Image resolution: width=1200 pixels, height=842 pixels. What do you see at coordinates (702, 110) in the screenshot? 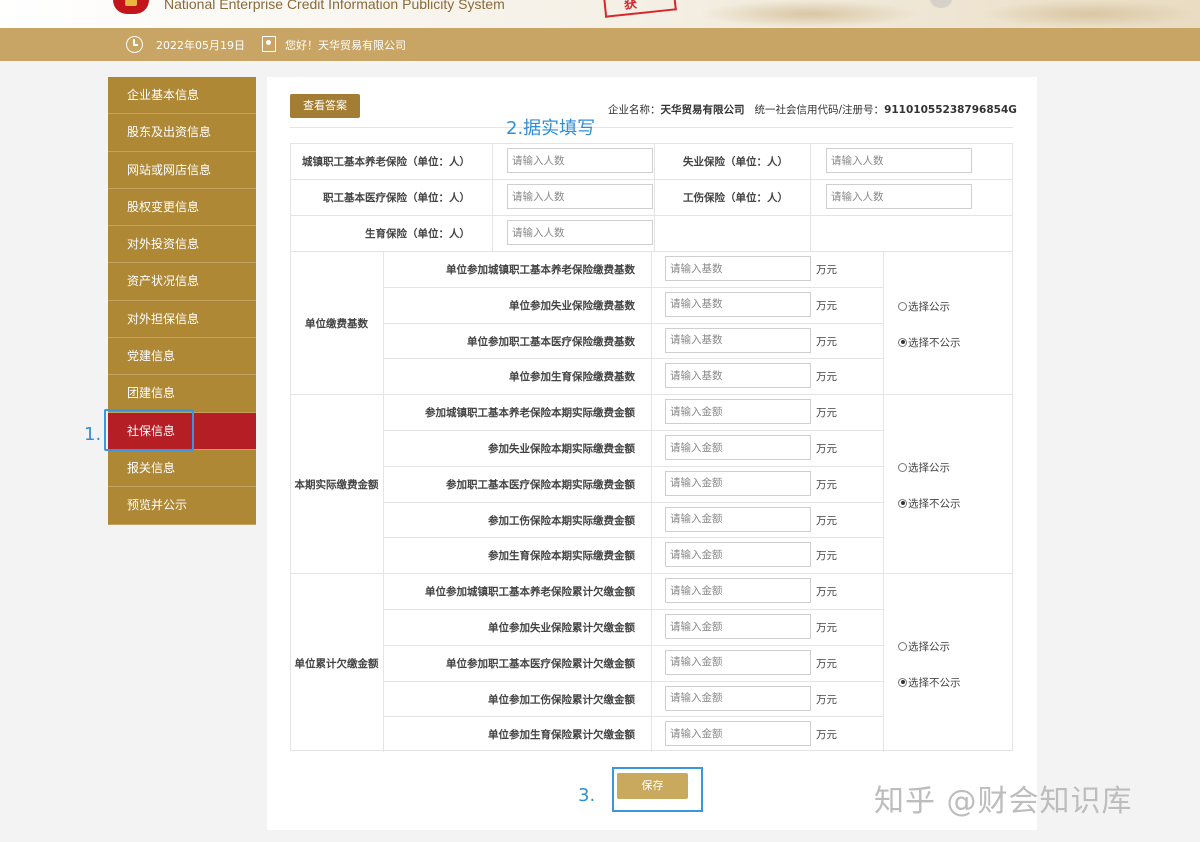
I see `company-name: 天华贸易有限公司` at bounding box center [702, 110].